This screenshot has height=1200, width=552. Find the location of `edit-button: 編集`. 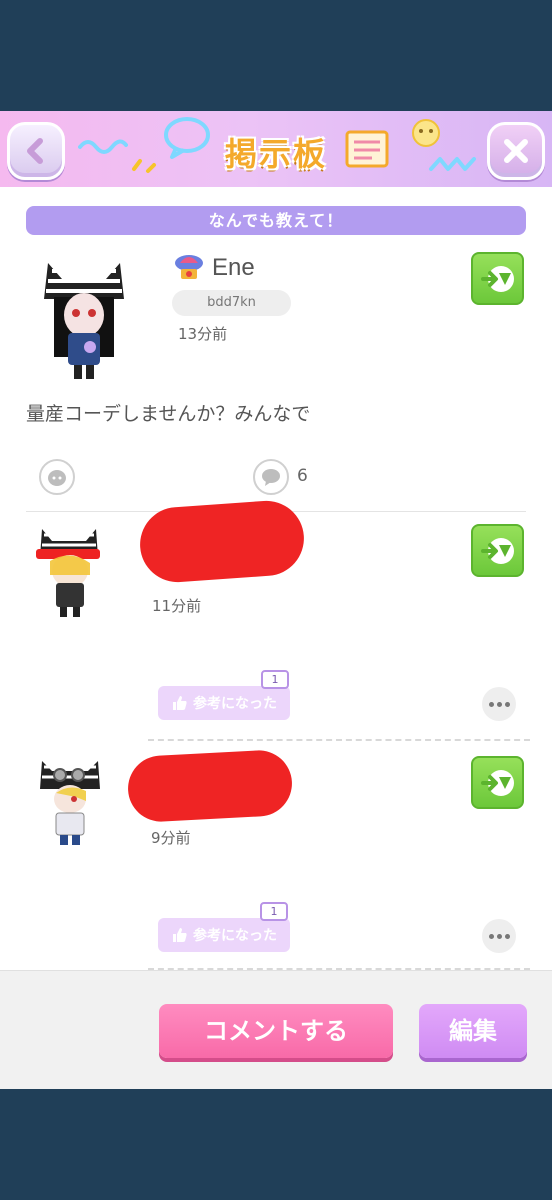

edit-button: 編集 is located at coordinates (473, 1031).